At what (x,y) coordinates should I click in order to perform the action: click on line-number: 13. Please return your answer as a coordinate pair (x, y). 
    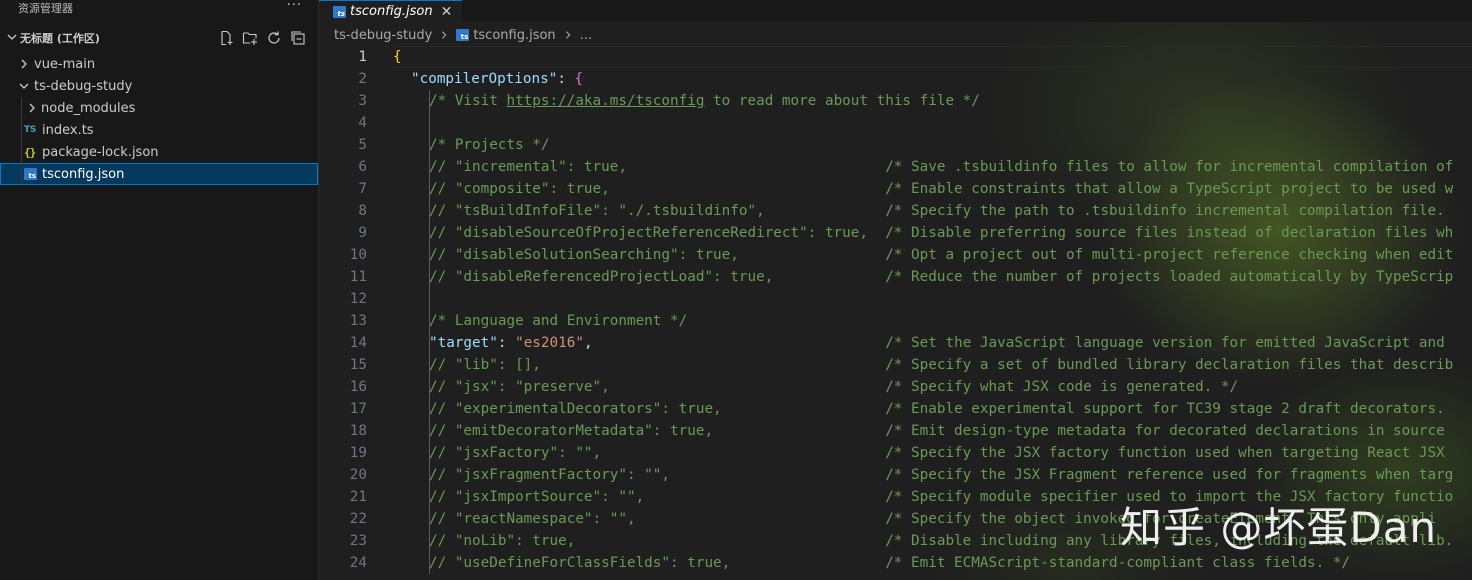
    Looking at the image, I should click on (358, 321).